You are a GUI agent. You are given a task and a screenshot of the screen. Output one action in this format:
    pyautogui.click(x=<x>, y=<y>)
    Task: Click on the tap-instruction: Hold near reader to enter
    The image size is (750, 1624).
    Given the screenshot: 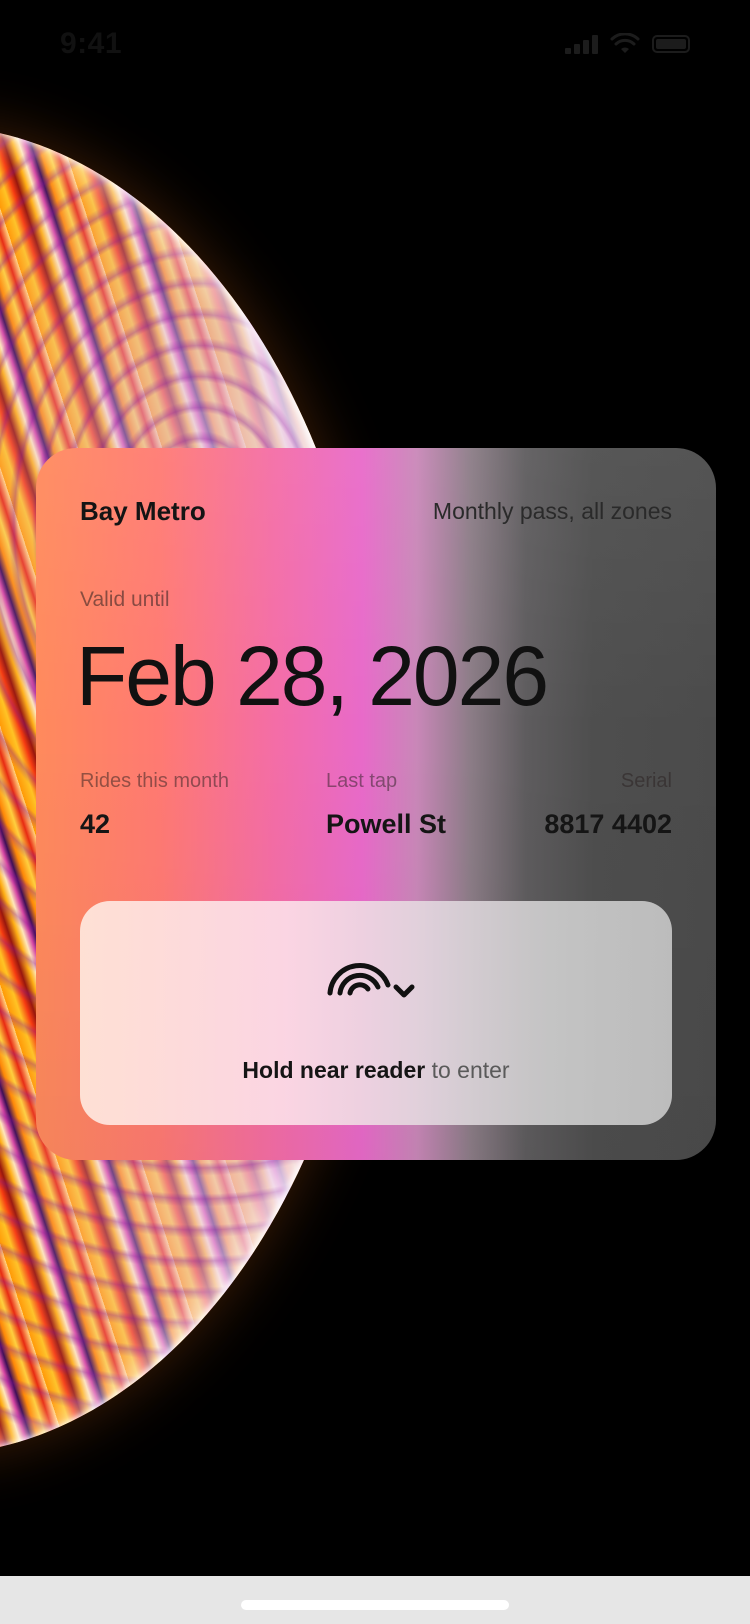 What is the action you would take?
    pyautogui.click(x=376, y=1070)
    